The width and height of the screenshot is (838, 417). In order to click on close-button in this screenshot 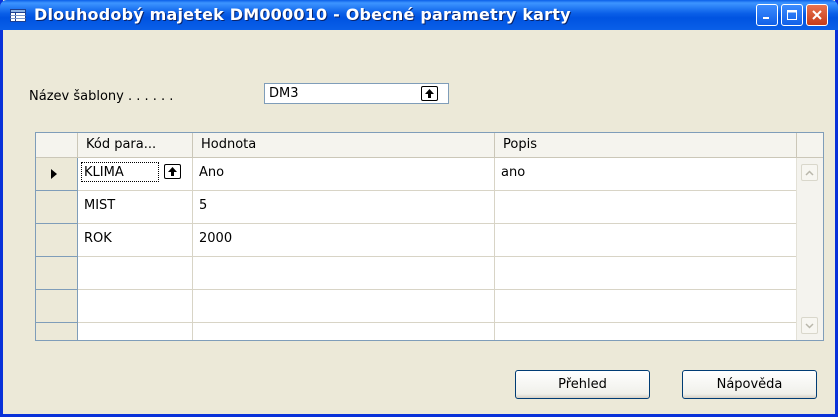, I will do `click(817, 15)`.